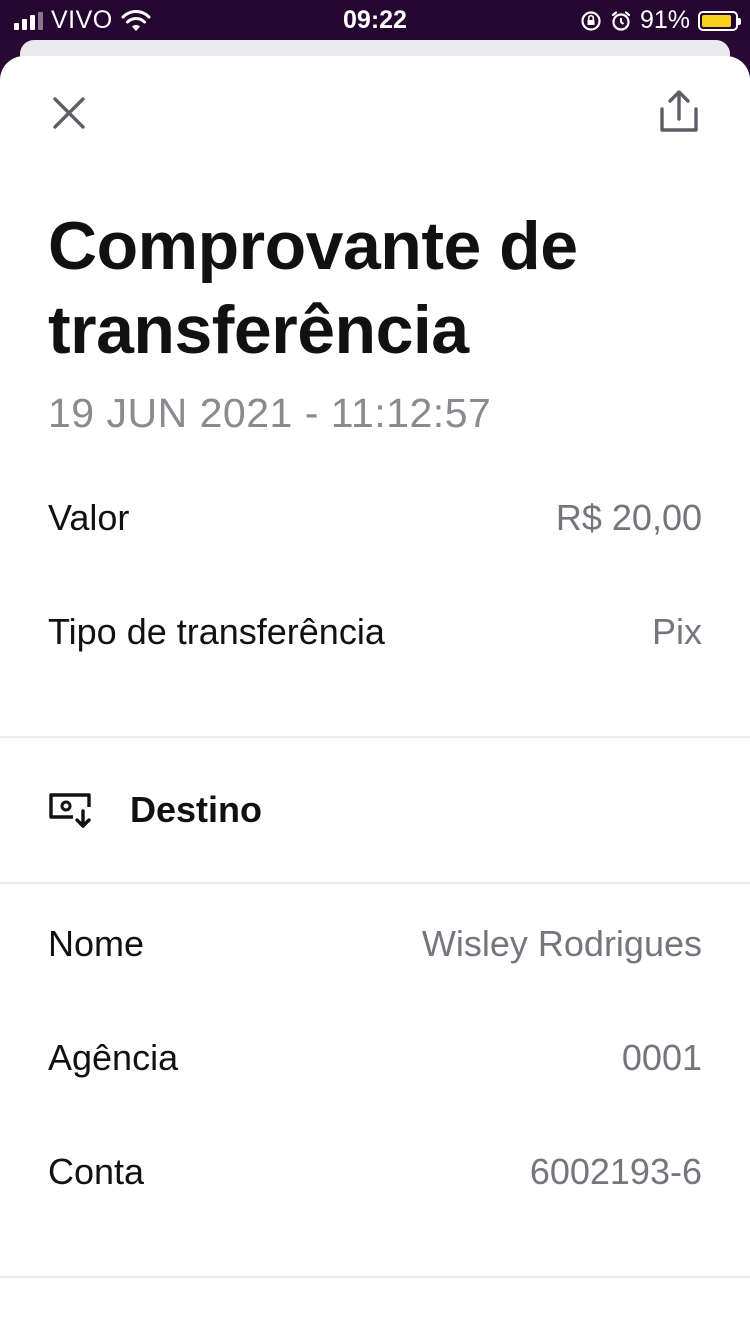  What do you see at coordinates (196, 809) in the screenshot?
I see `destination-label: Destino` at bounding box center [196, 809].